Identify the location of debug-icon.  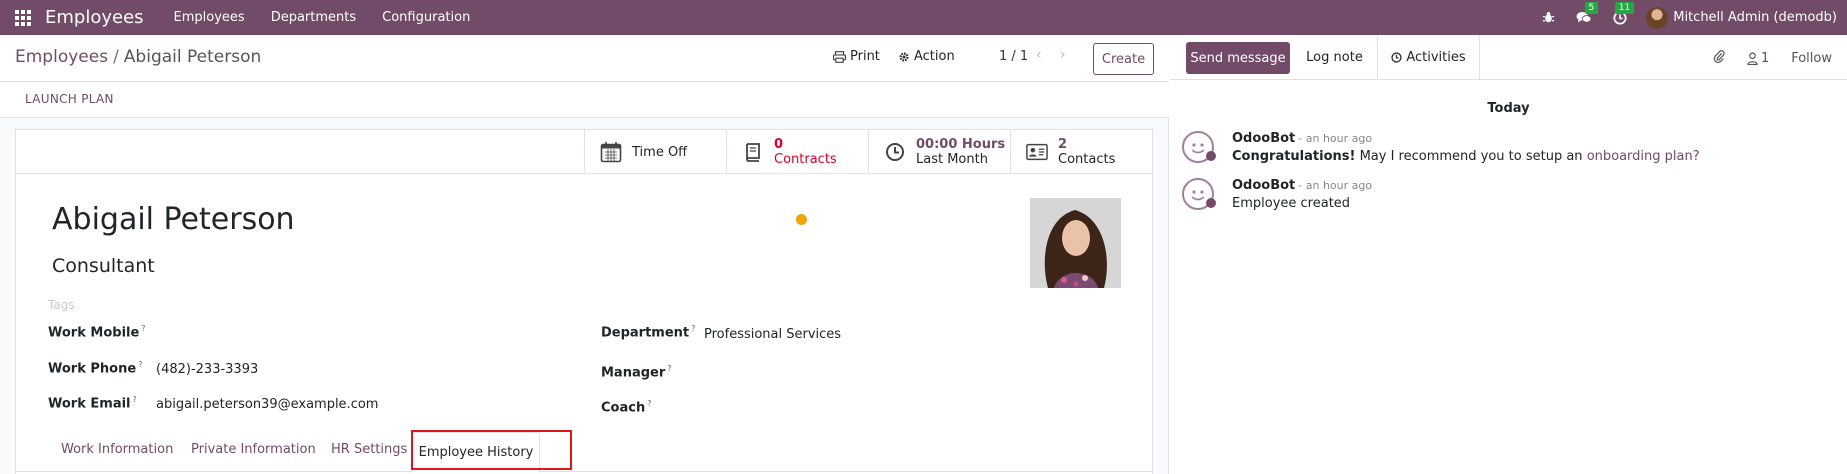
(1548, 17).